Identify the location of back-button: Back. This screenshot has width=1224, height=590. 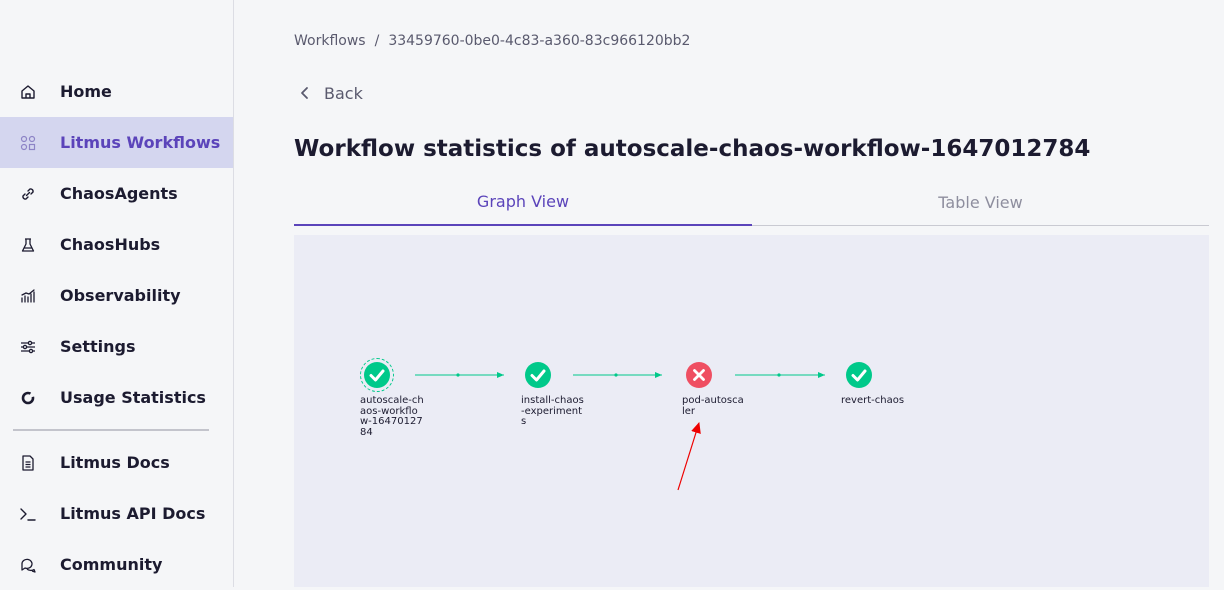
(330, 93).